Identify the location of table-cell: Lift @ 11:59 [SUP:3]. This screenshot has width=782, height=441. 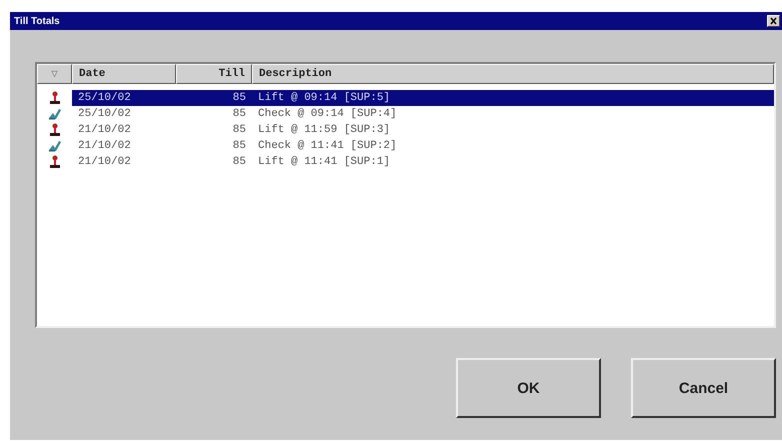
(513, 130).